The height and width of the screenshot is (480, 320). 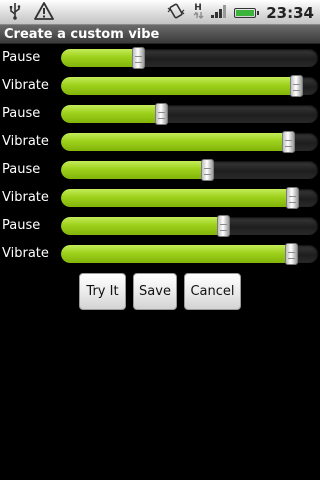 I want to click on hspa-data-icon: H, so click(x=198, y=13).